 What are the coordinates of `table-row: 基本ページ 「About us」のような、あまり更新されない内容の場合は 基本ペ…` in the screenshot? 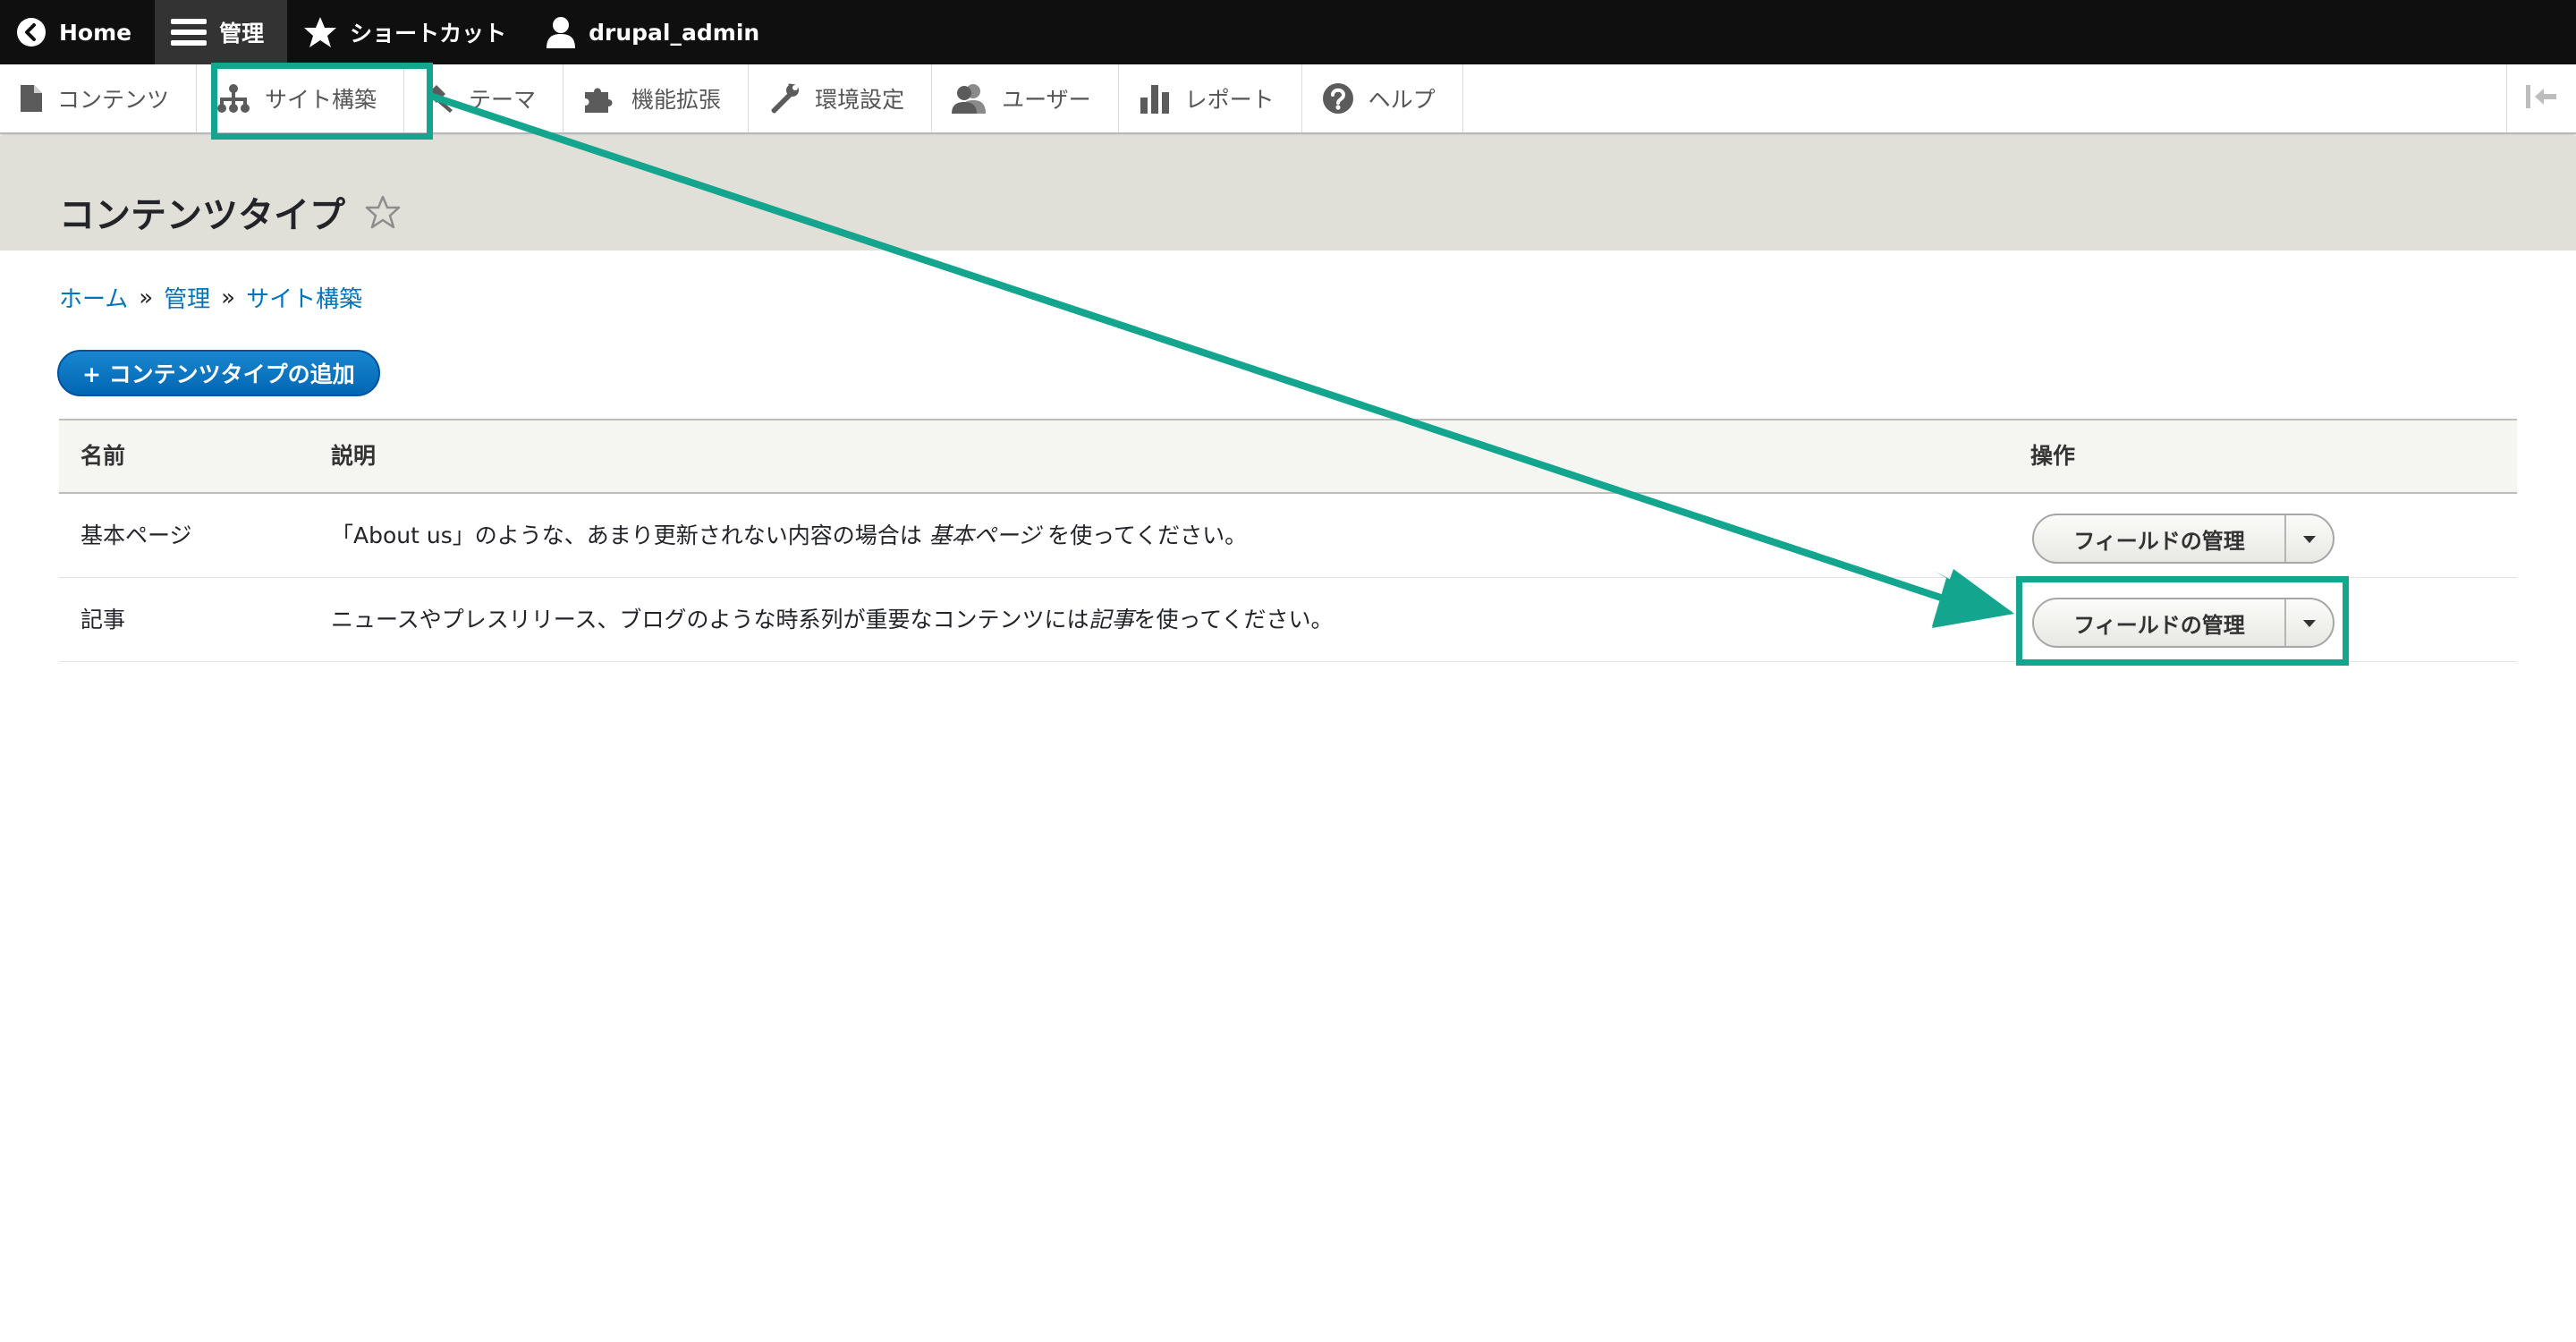 It's located at (1288, 536).